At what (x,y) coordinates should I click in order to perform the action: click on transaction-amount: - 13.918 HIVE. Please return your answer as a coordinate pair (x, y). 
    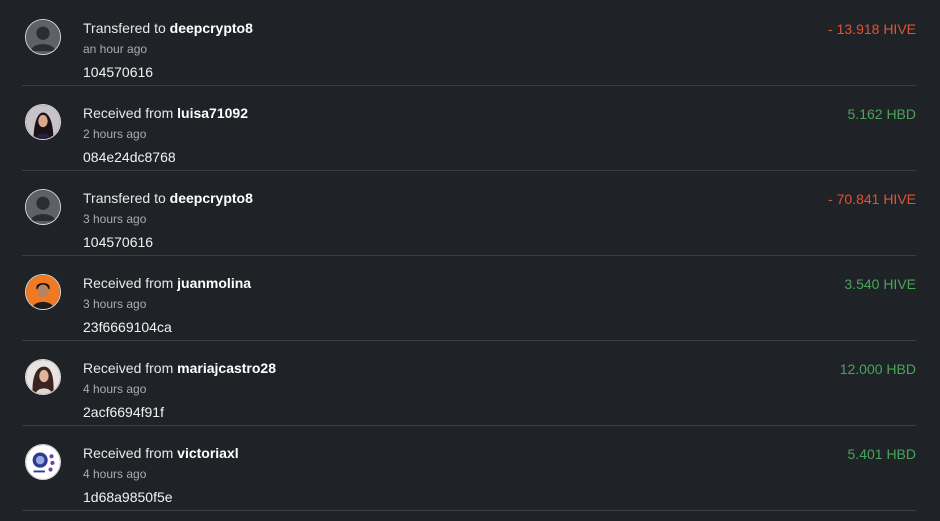
    Looking at the image, I should click on (872, 29).